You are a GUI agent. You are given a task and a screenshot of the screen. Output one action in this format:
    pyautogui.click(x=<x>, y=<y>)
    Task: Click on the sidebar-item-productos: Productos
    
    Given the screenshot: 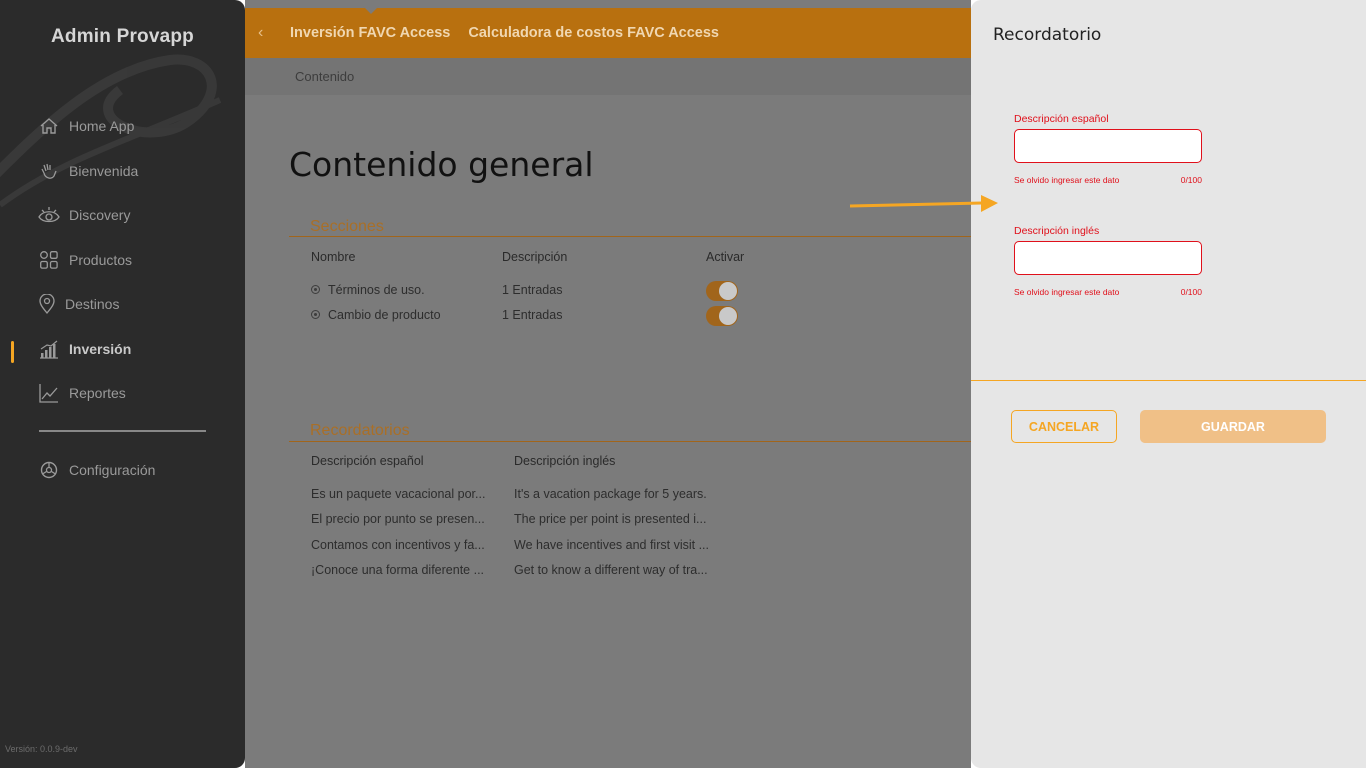 What is the action you would take?
    pyautogui.click(x=85, y=260)
    